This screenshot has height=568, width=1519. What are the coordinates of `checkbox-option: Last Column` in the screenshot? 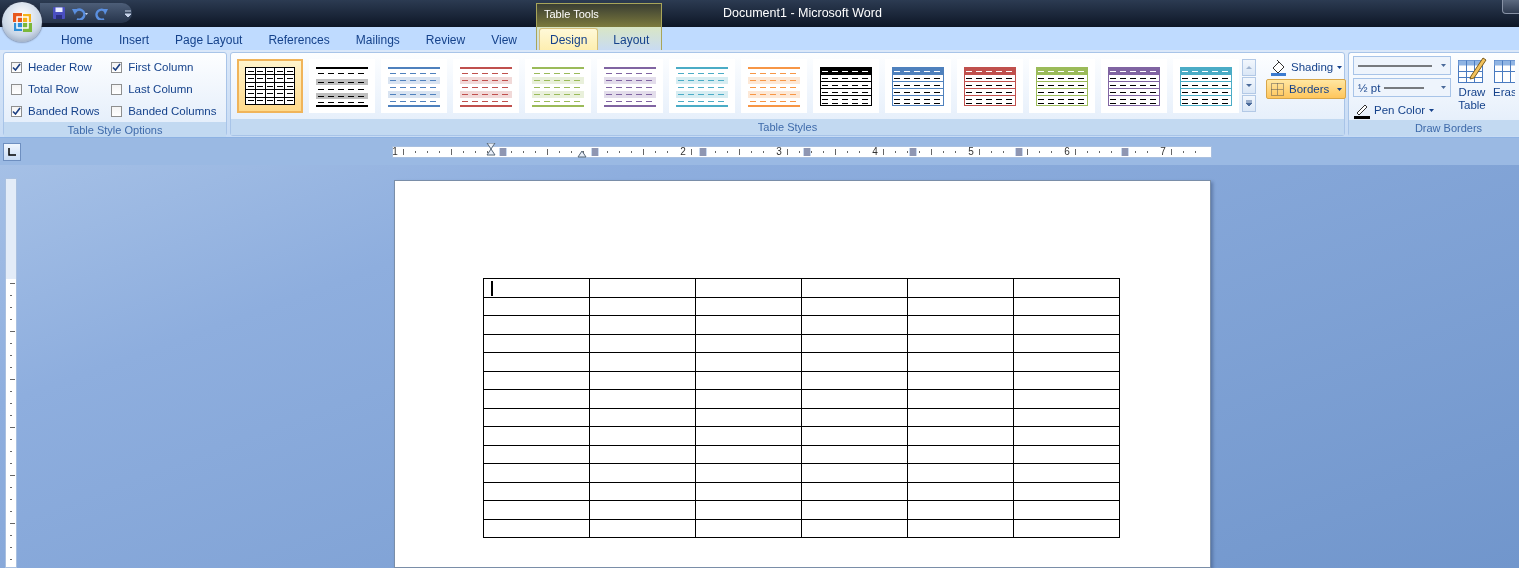 It's located at (165, 89).